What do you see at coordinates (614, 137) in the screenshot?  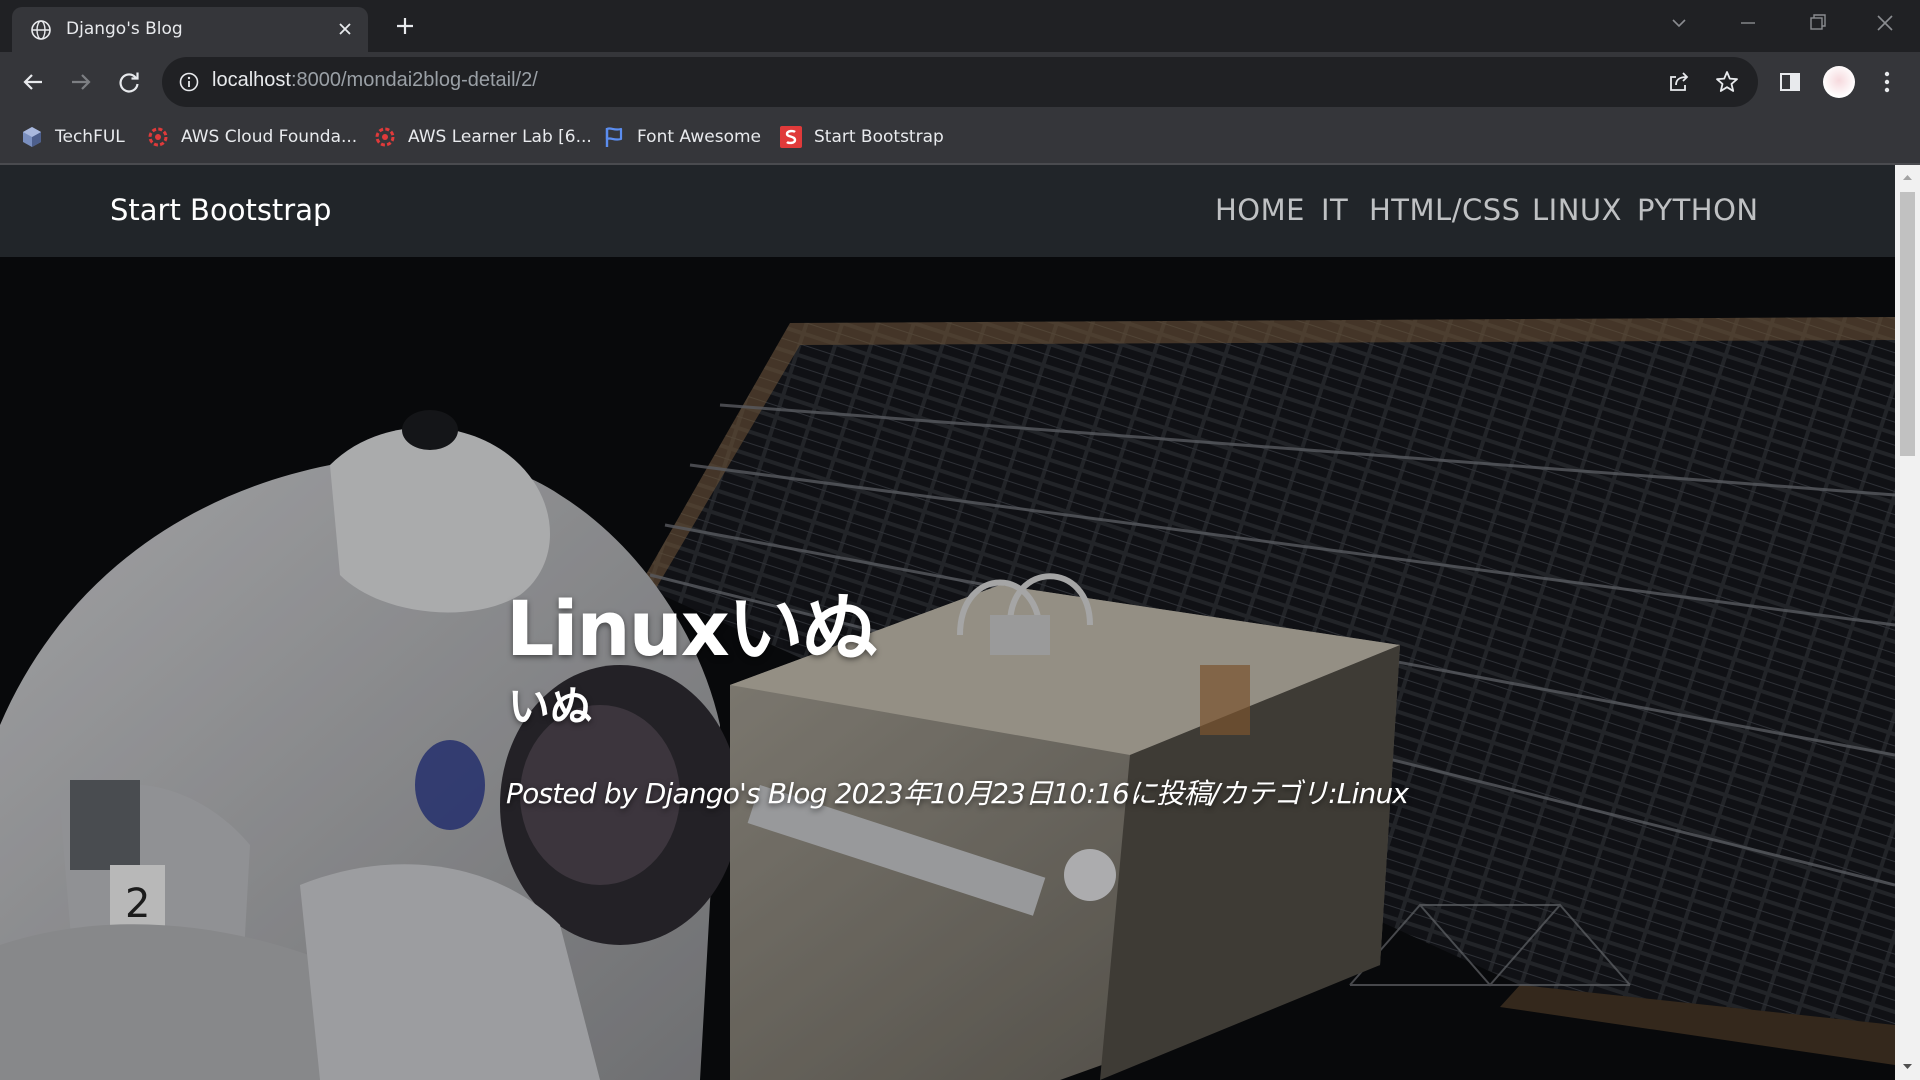 I see `flag-icon` at bounding box center [614, 137].